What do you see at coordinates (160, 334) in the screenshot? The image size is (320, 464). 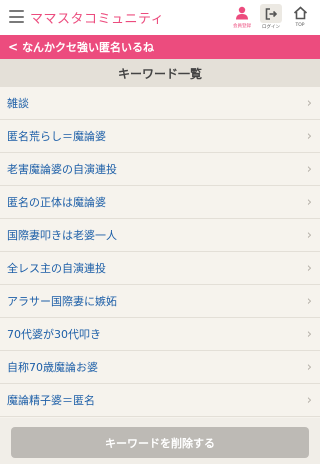 I see `list-item: 70代婆が30代叩き ›` at bounding box center [160, 334].